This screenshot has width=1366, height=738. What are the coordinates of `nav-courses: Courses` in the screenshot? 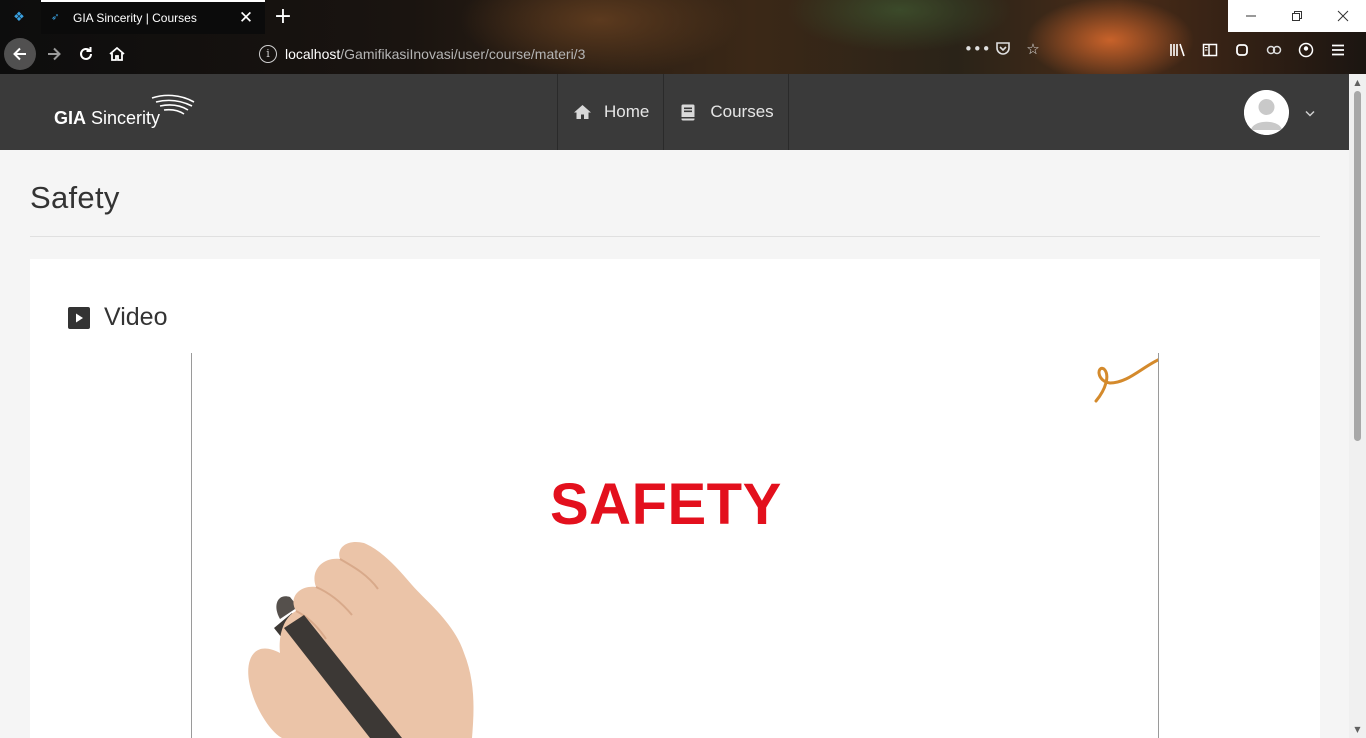 It's located at (726, 112).